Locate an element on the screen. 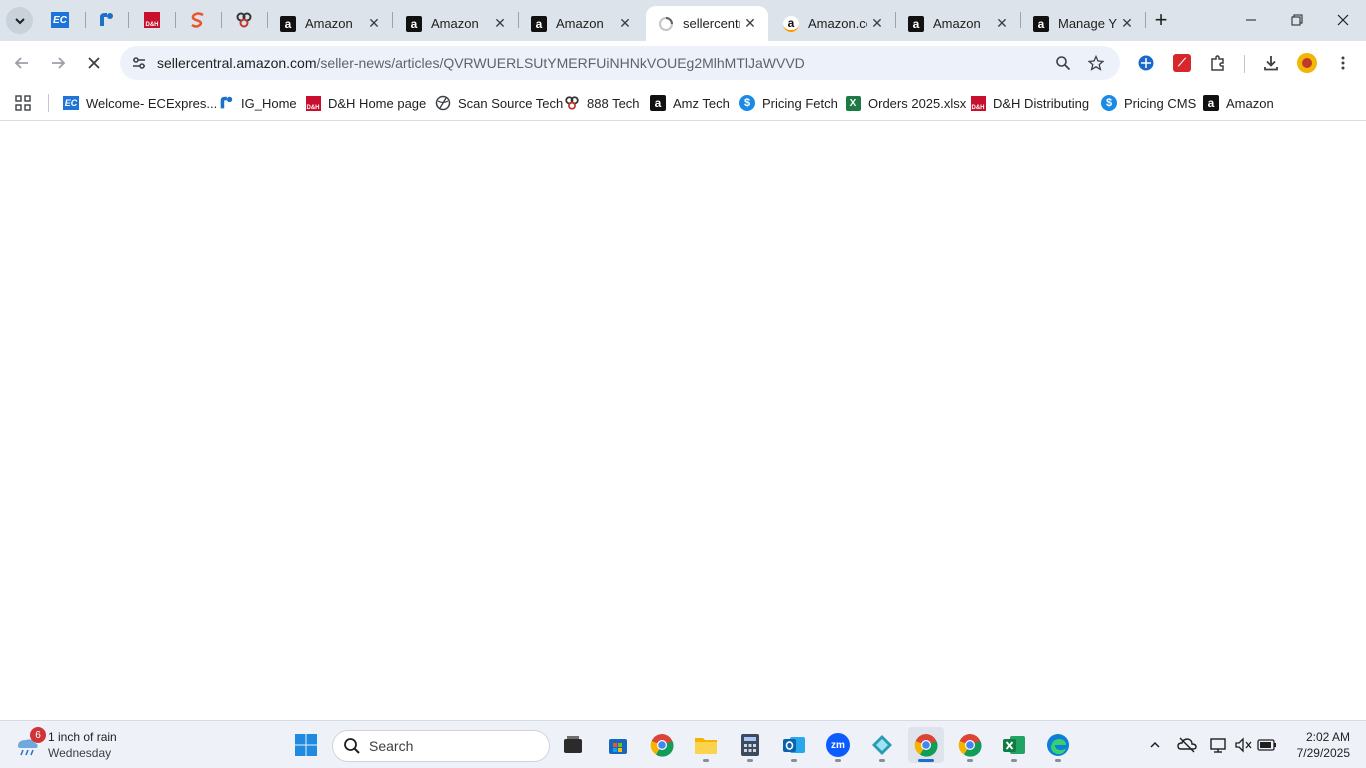 The width and height of the screenshot is (1366, 768). calculator-icon is located at coordinates (750, 745).